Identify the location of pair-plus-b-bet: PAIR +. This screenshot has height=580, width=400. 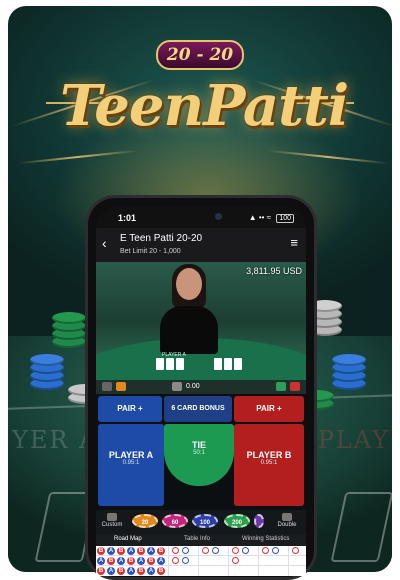
(269, 409).